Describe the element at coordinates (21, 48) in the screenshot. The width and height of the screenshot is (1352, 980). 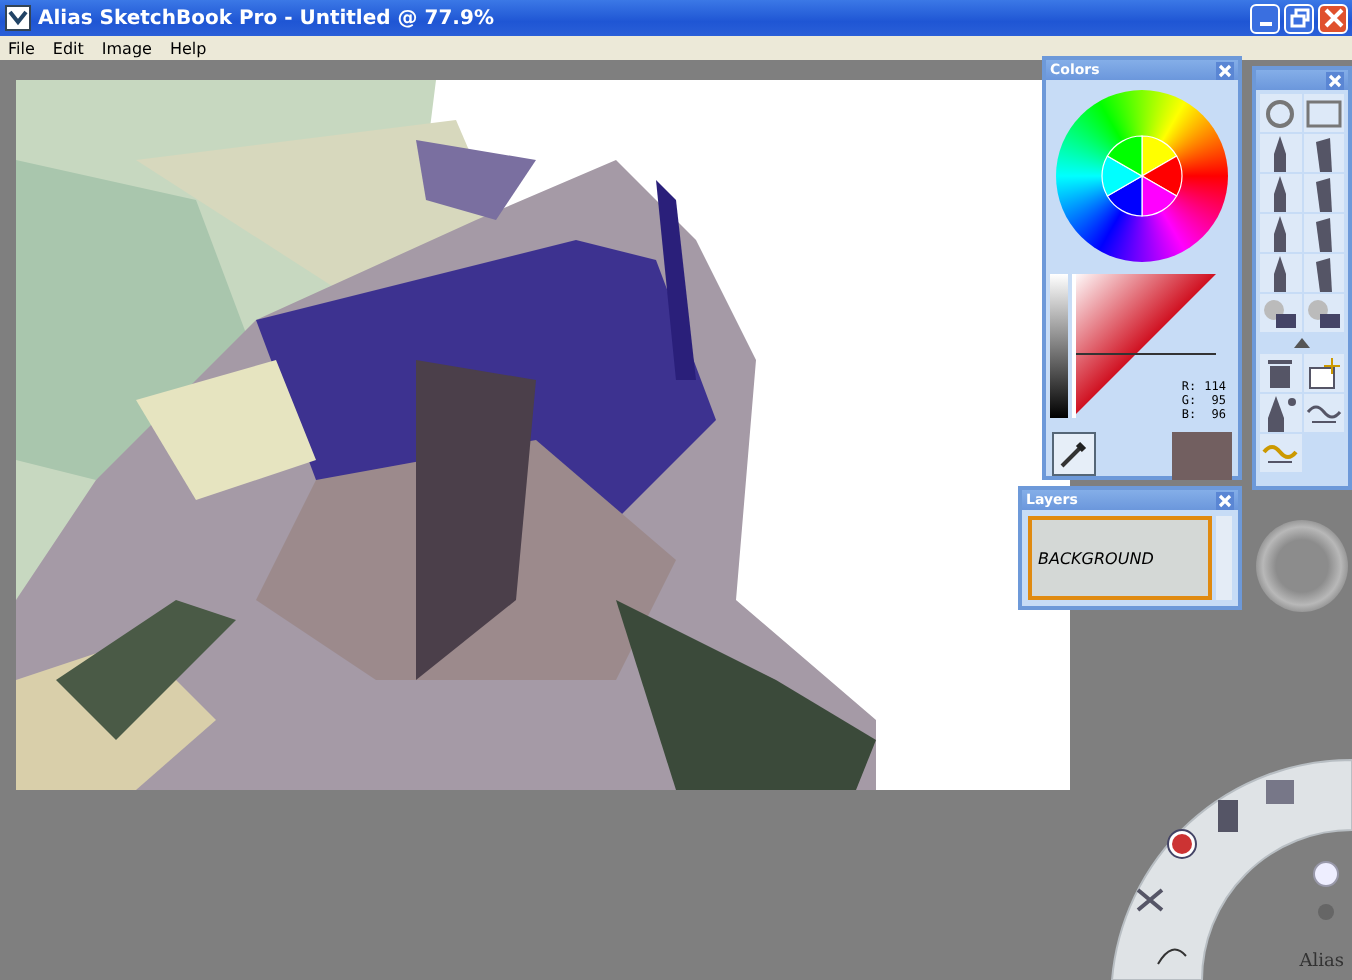
I see `menu-item: File` at that location.